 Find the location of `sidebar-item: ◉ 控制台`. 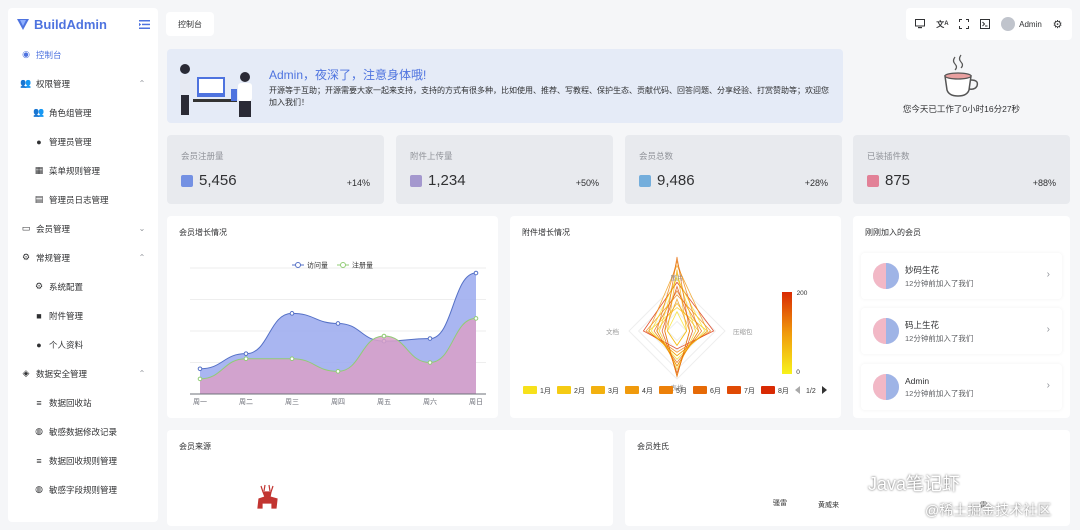

sidebar-item: ◉ 控制台 is located at coordinates (83, 54).